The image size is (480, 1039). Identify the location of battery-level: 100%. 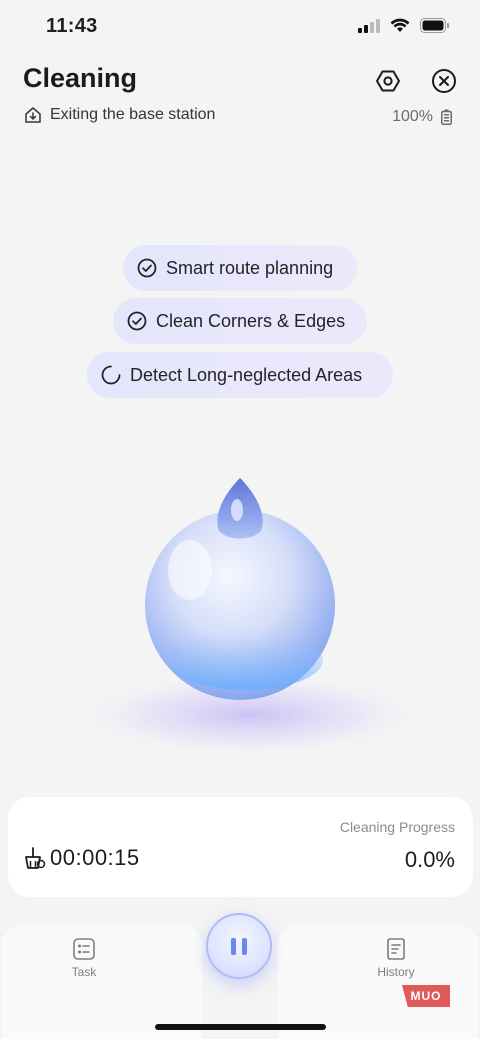
(422, 117).